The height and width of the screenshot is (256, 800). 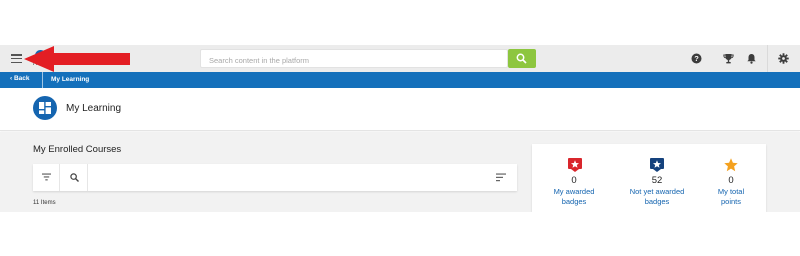 I want to click on breadcrumb-separator, so click(x=42, y=80).